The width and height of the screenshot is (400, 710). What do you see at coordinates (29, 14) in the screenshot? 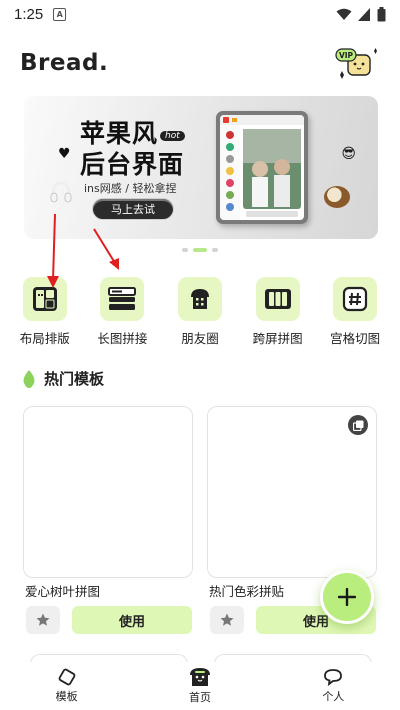
I see `status-time: 1:25` at bounding box center [29, 14].